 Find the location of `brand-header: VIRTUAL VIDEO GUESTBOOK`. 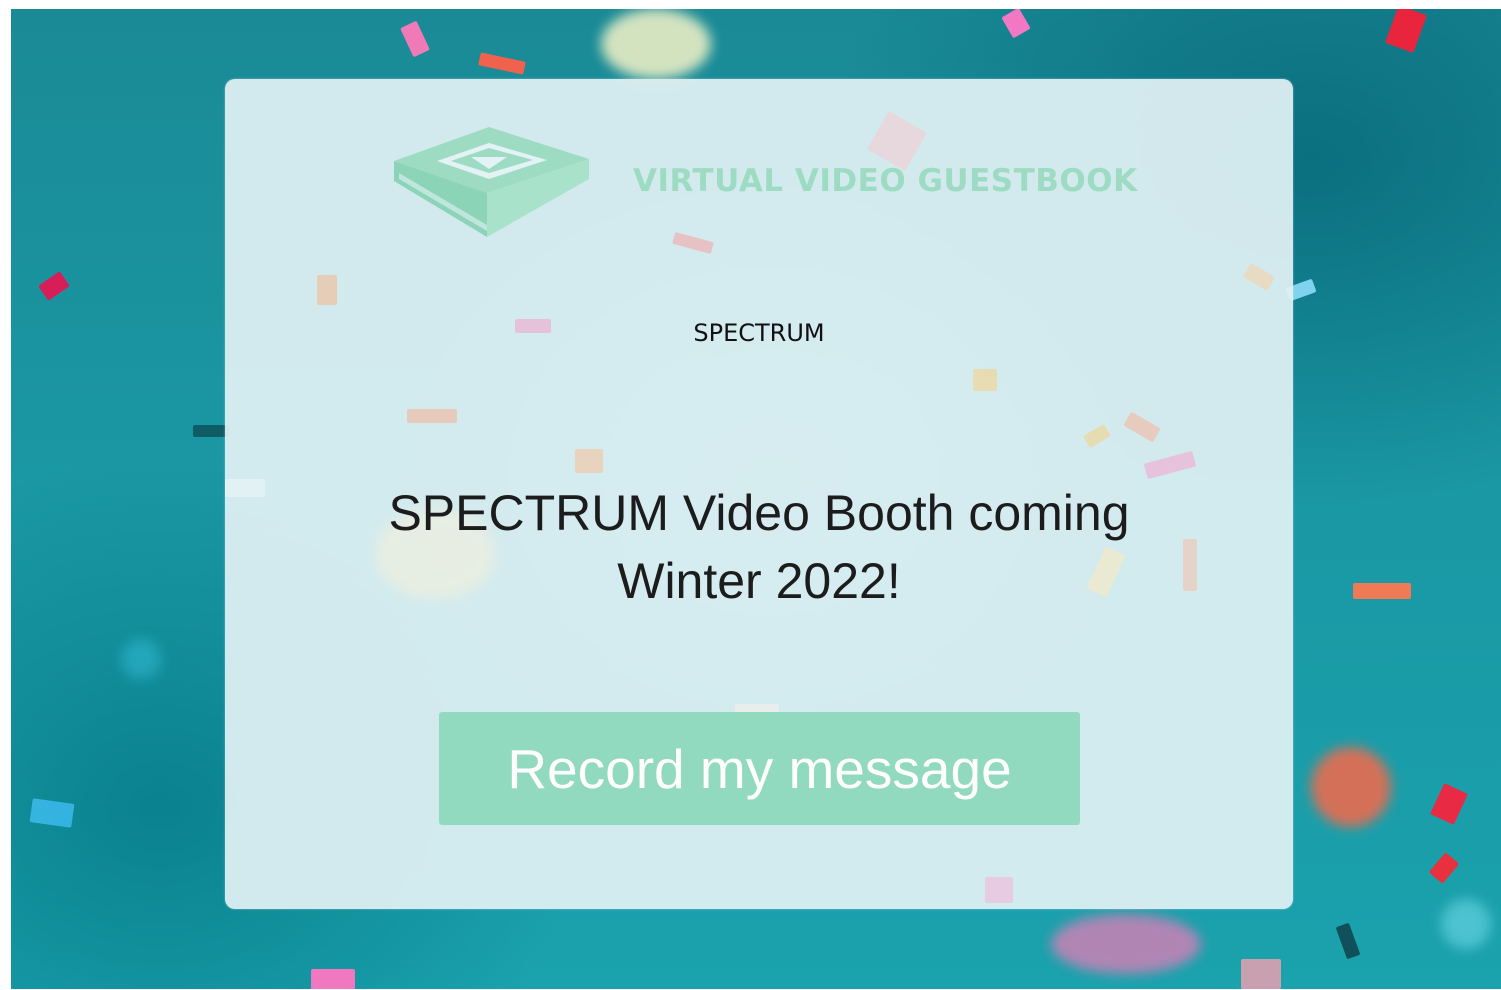

brand-header: VIRTUAL VIDEO GUESTBOOK is located at coordinates (763, 181).